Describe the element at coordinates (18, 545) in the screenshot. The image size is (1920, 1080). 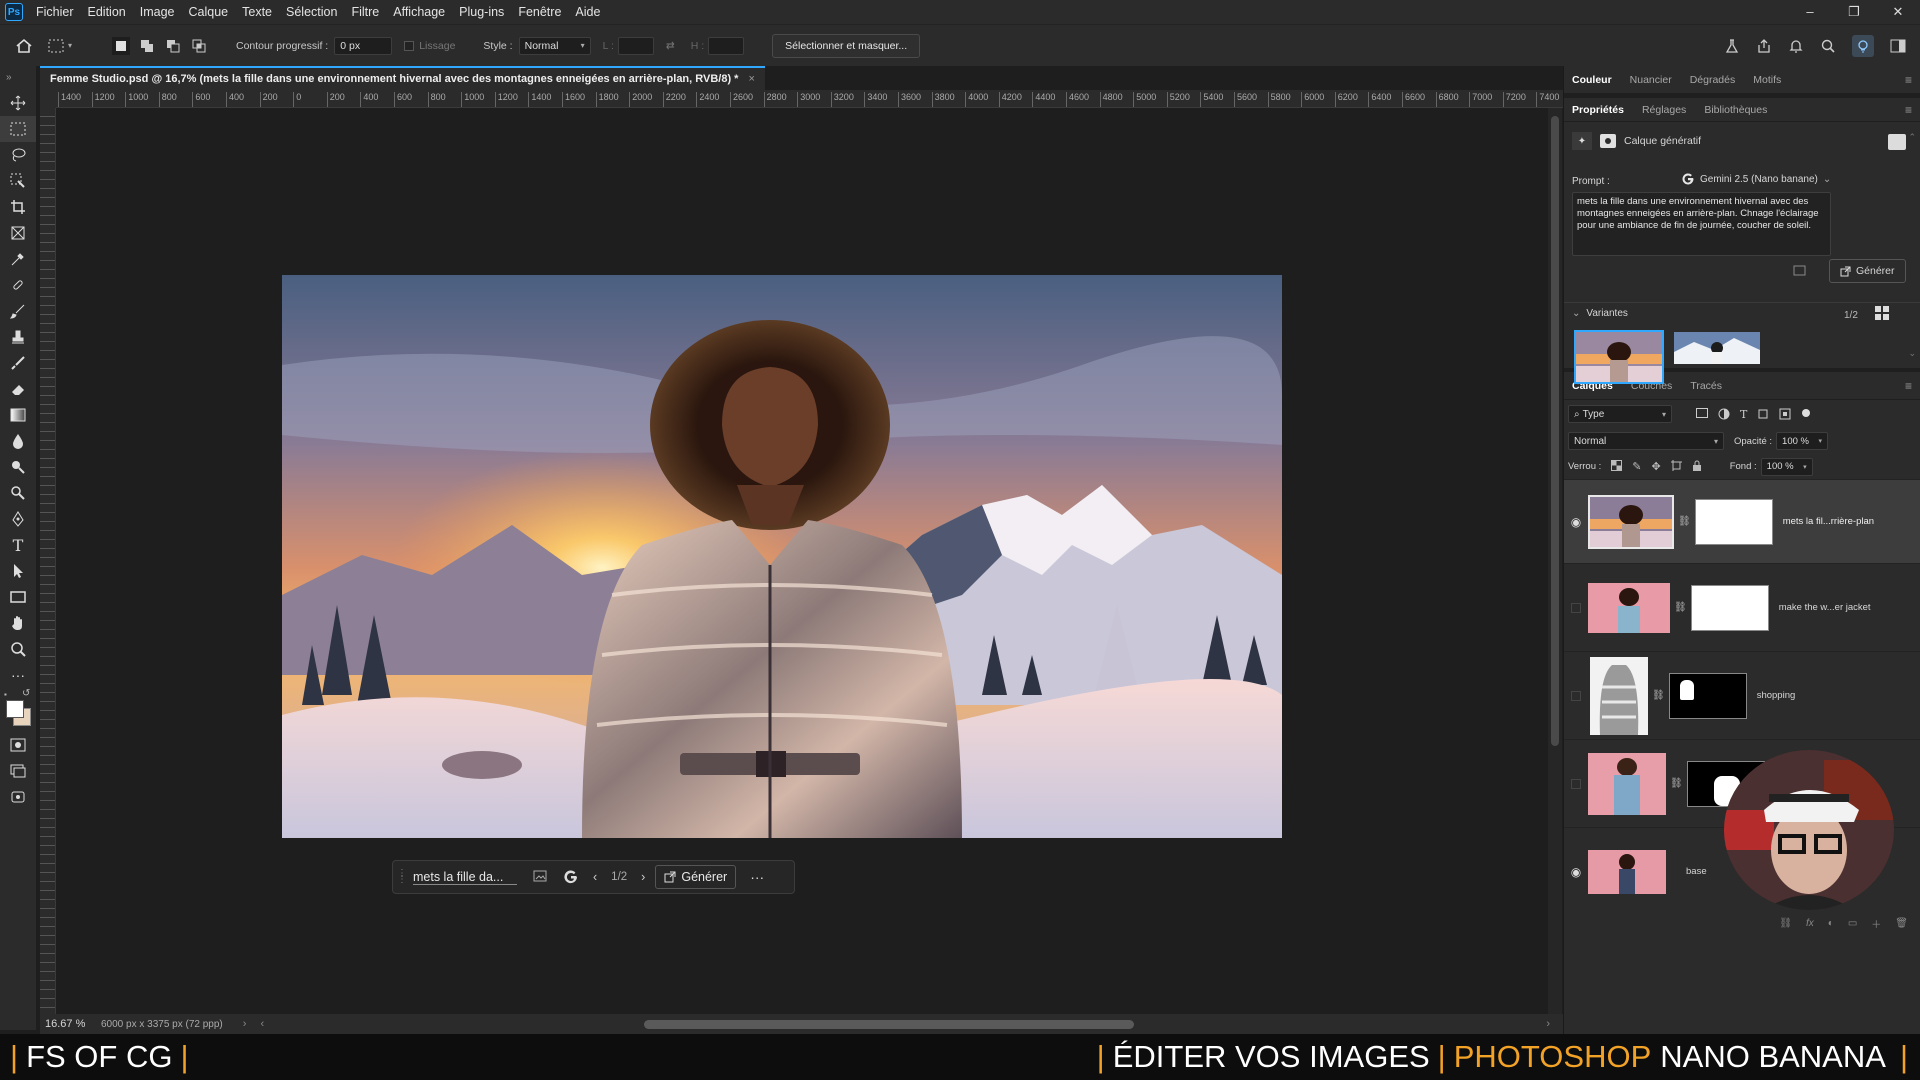
I see `type-tool-icon: T` at that location.